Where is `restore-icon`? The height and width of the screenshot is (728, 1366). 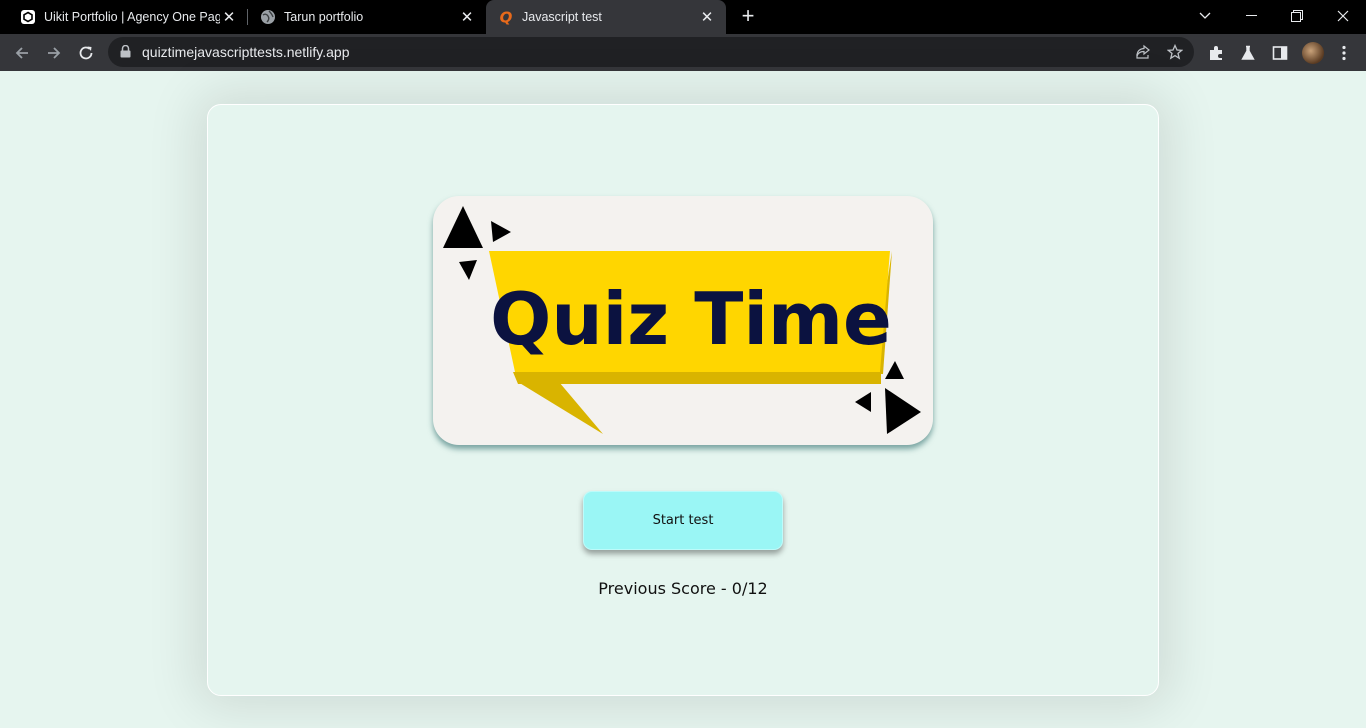
restore-icon is located at coordinates (1297, 16).